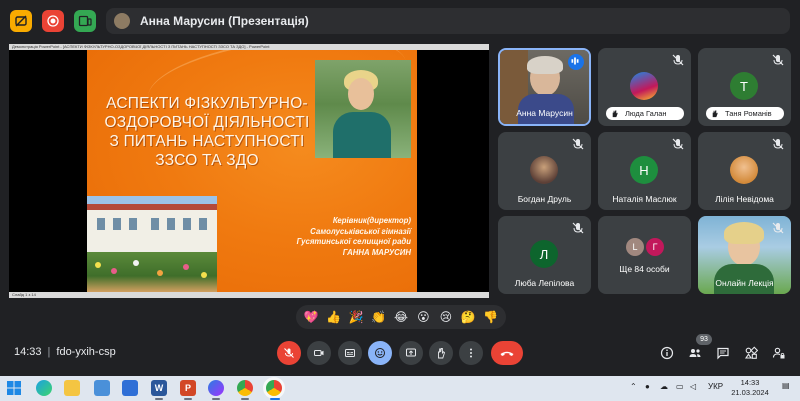 The width and height of the screenshot is (800, 401). Describe the element at coordinates (207, 122) in the screenshot. I see `heading-line: оздоровчої діяльності` at that location.